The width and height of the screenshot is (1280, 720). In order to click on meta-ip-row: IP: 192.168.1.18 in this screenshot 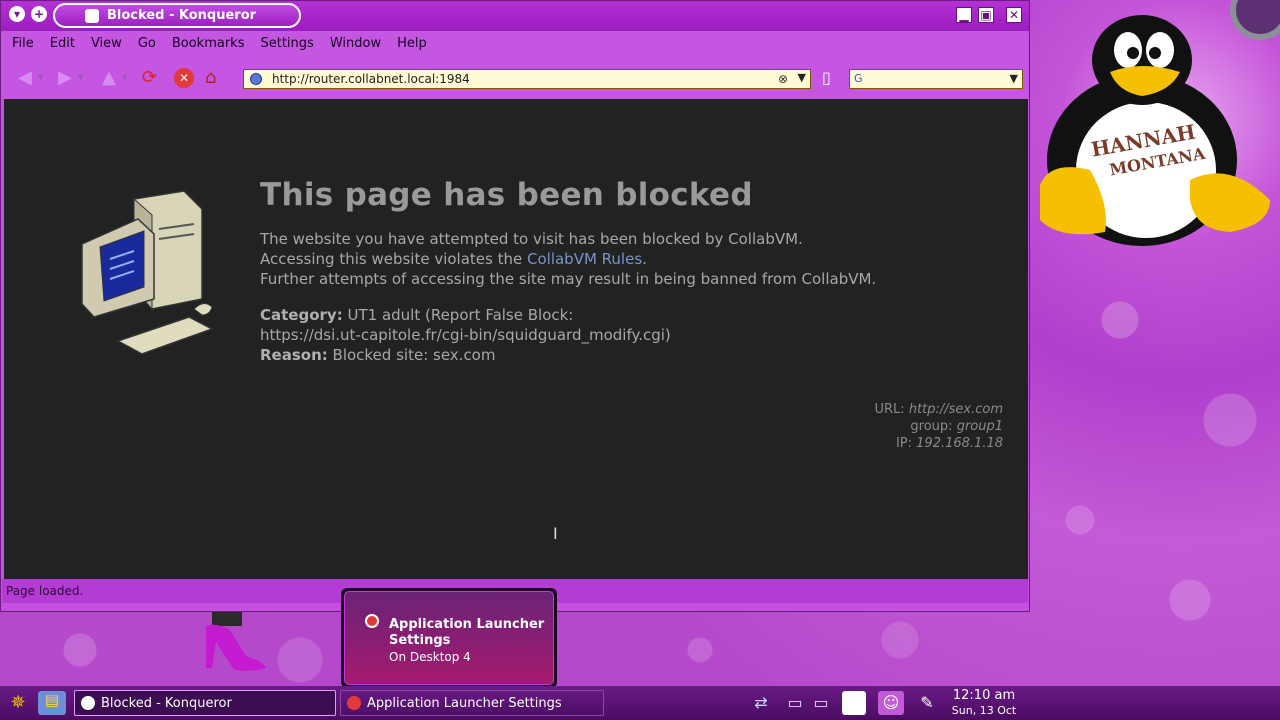, I will do `click(939, 443)`.